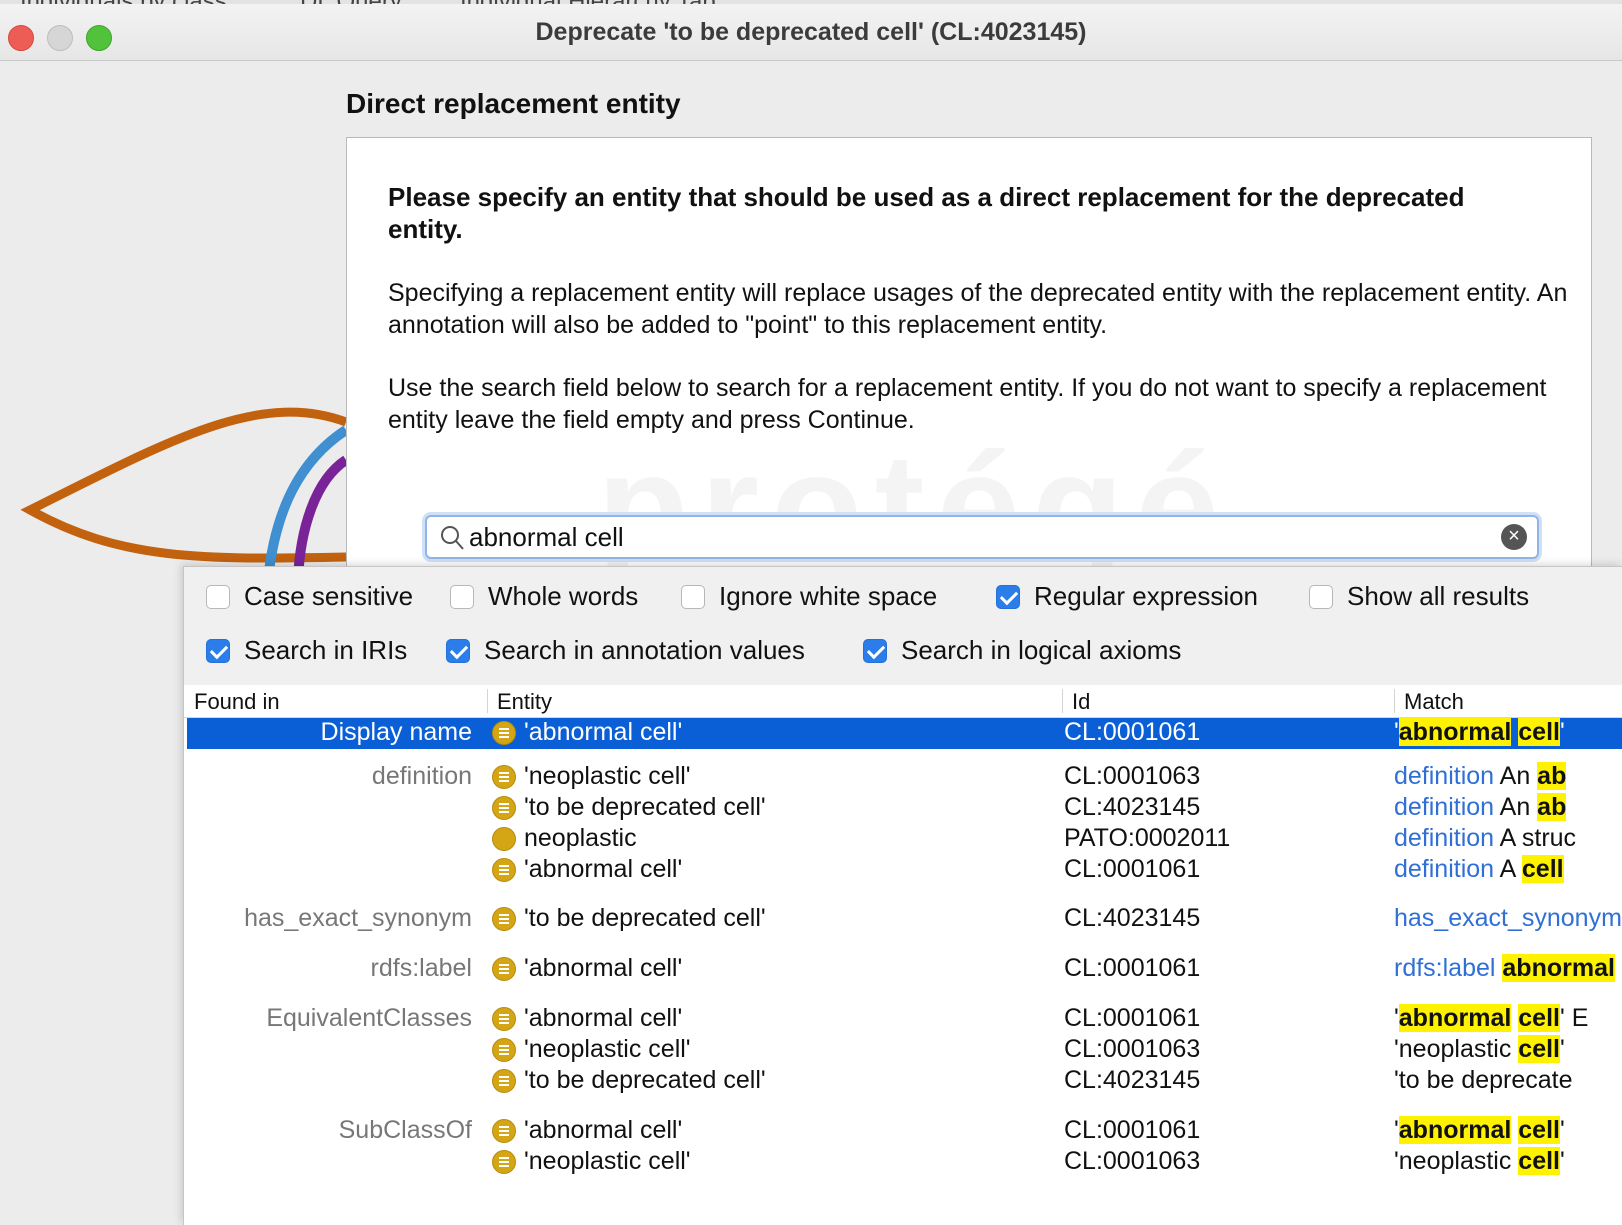 The image size is (1622, 1225). What do you see at coordinates (1483, 1080) in the screenshot?
I see `match-text: 'to be deprecate` at bounding box center [1483, 1080].